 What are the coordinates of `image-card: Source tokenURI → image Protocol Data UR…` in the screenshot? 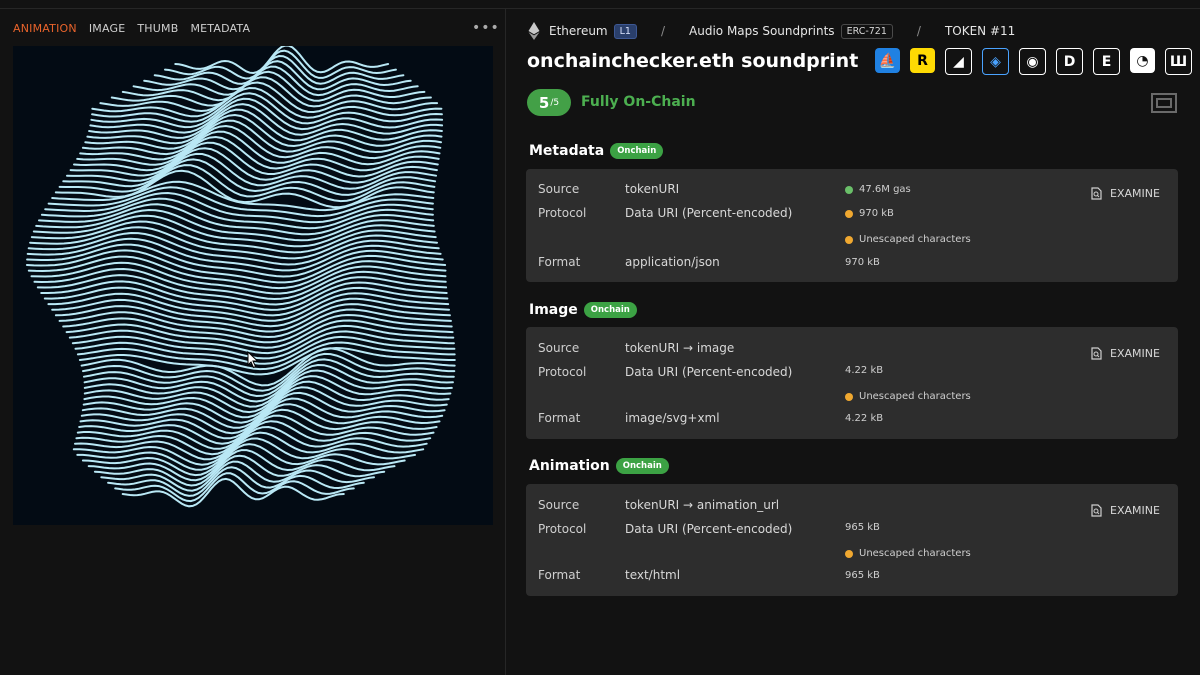 It's located at (852, 383).